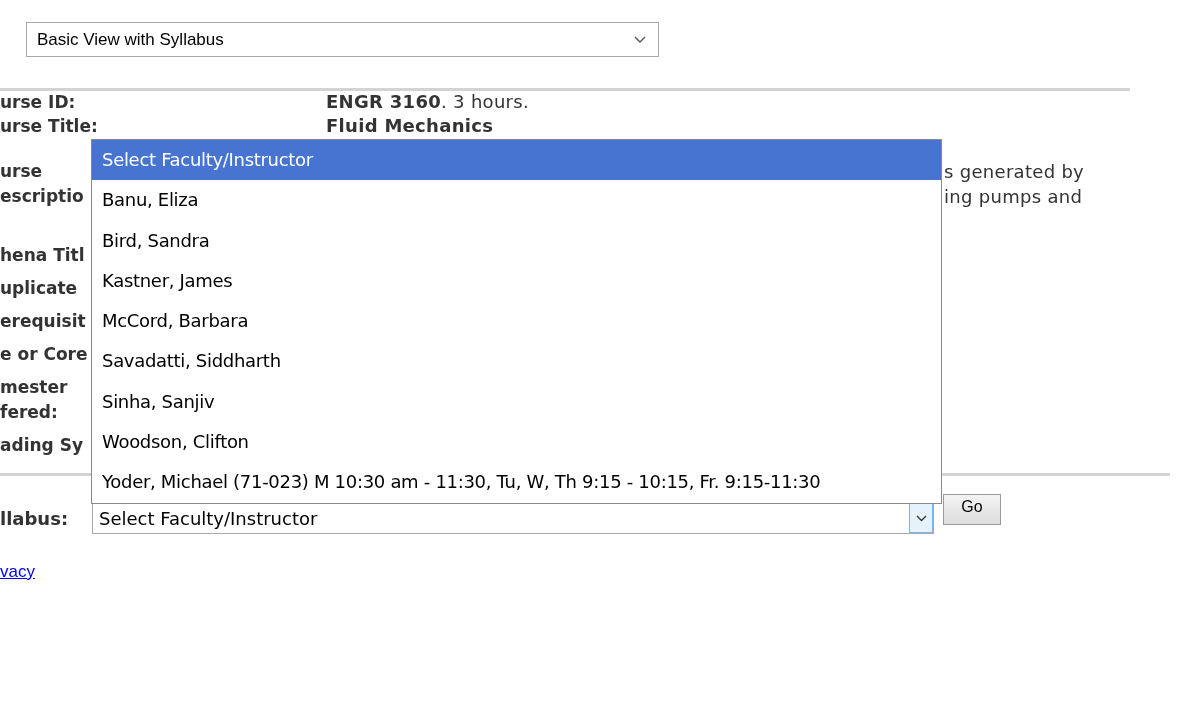 The height and width of the screenshot is (720, 1200). Describe the element at coordinates (516, 442) in the screenshot. I see `dropdown-option: Woodson, Clifton` at that location.